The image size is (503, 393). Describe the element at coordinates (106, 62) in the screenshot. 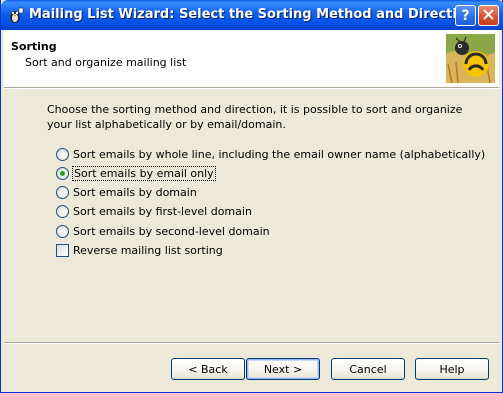

I see `page-subtitle: Sort and organize mailing list` at that location.